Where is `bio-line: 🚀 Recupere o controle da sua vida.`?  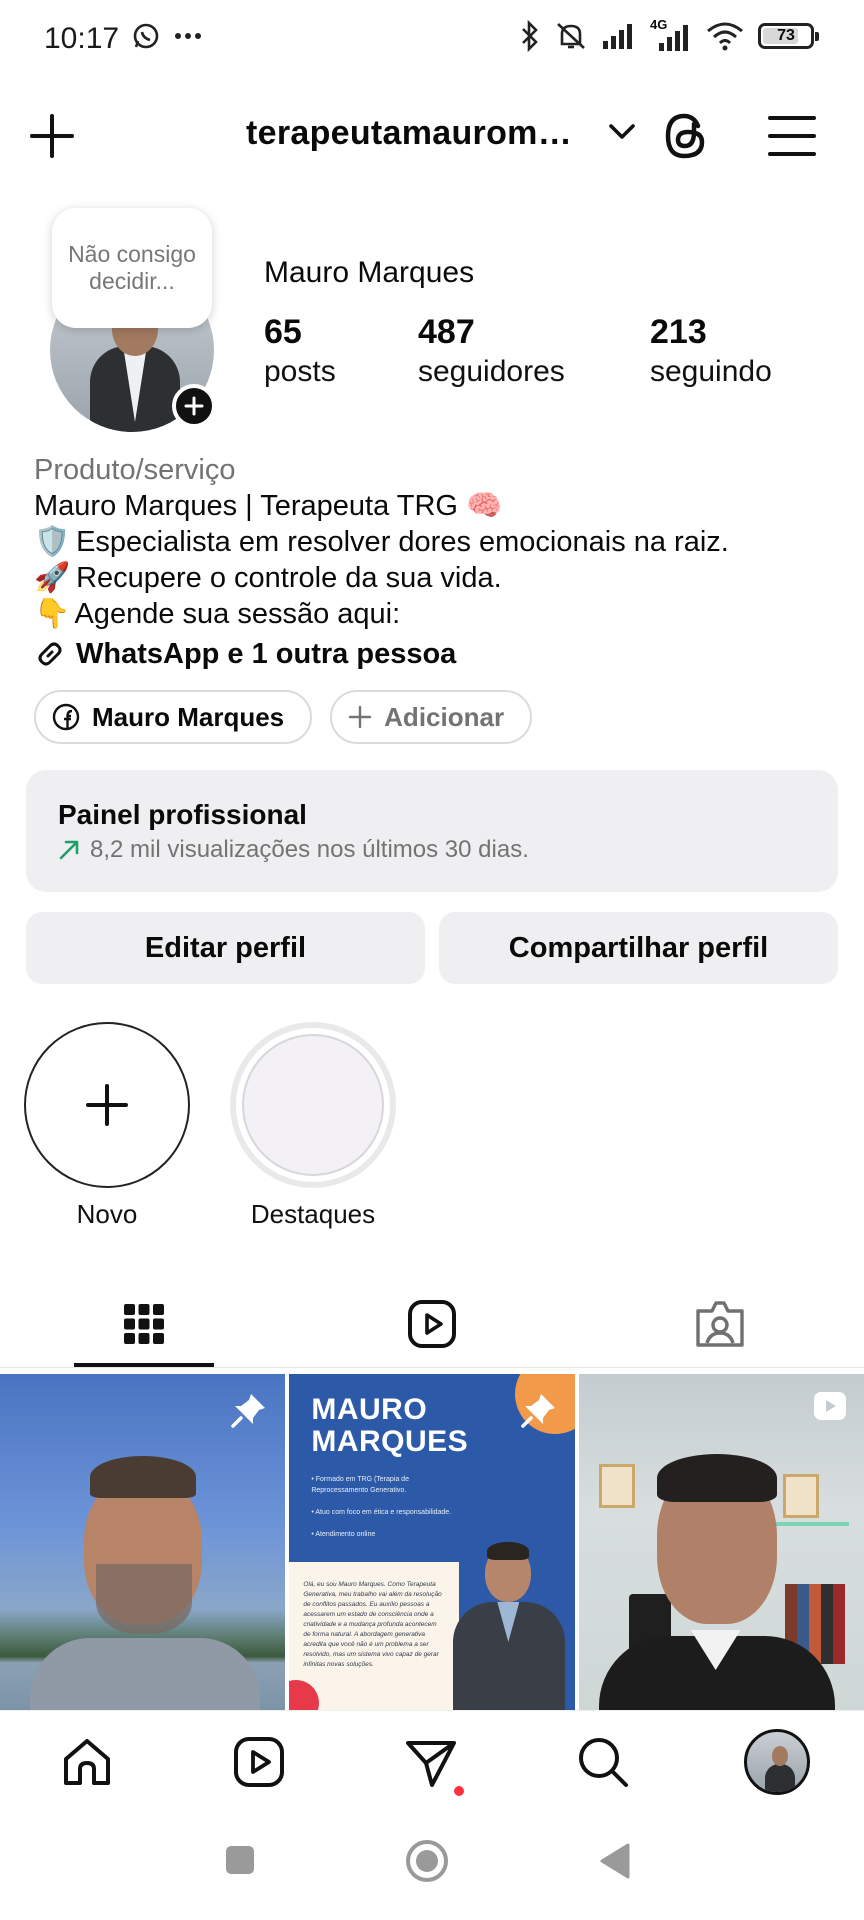 bio-line: 🚀 Recupere o controle da sua vida. is located at coordinates (434, 578).